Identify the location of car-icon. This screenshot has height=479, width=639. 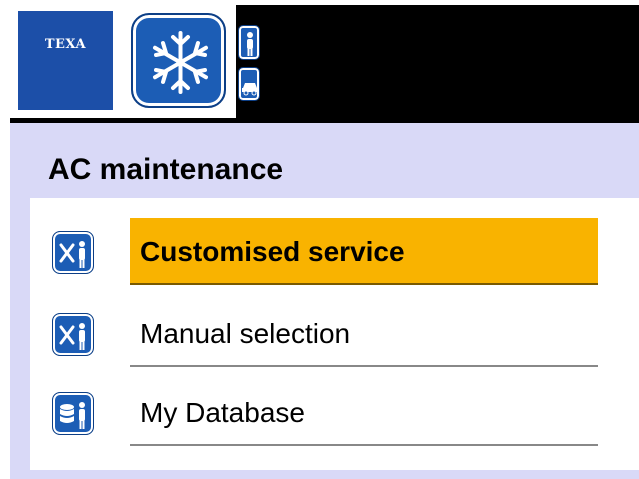
(249, 84).